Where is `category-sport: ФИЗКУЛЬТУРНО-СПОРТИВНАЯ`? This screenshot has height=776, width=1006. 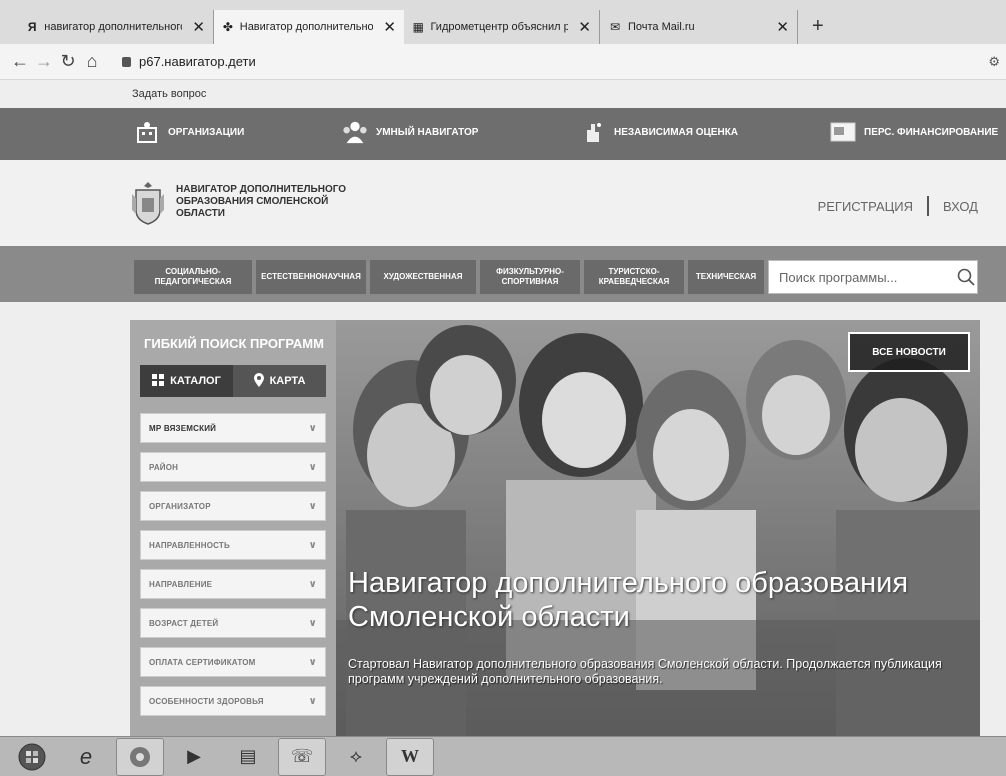
category-sport: ФИЗКУЛЬТУРНО-СПОРТИВНАЯ is located at coordinates (530, 277).